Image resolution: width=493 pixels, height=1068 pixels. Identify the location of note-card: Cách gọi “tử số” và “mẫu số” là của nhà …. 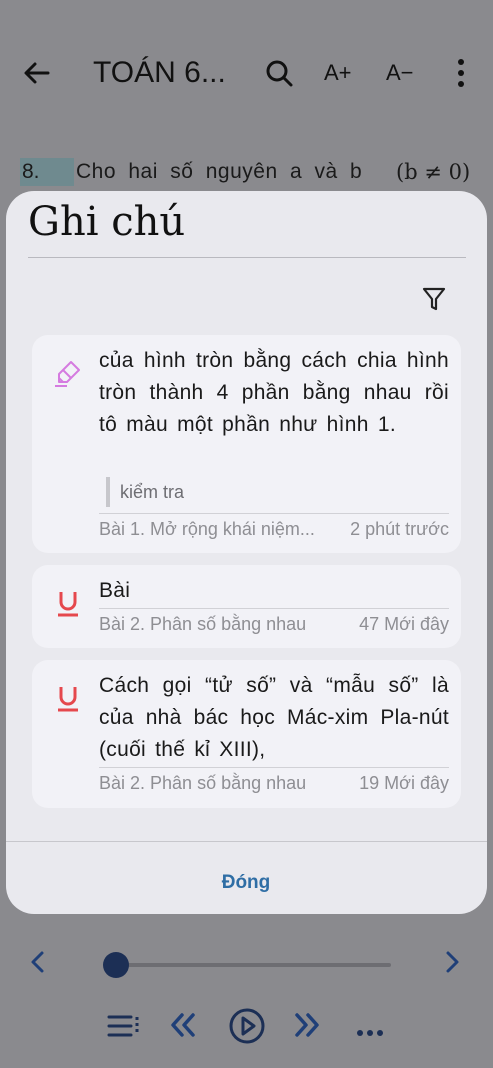
(246, 734).